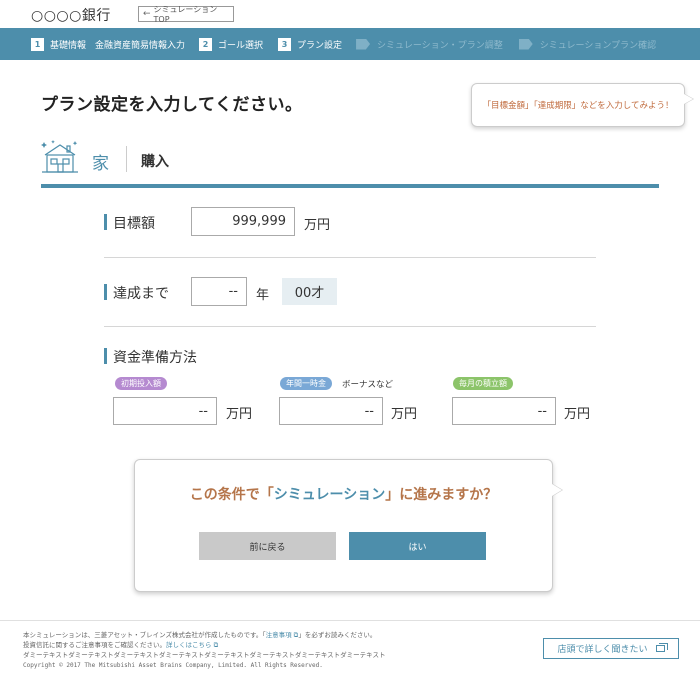 The height and width of the screenshot is (677, 700). What do you see at coordinates (577, 414) in the screenshot?
I see `monthly-saving-unit: 万円` at bounding box center [577, 414].